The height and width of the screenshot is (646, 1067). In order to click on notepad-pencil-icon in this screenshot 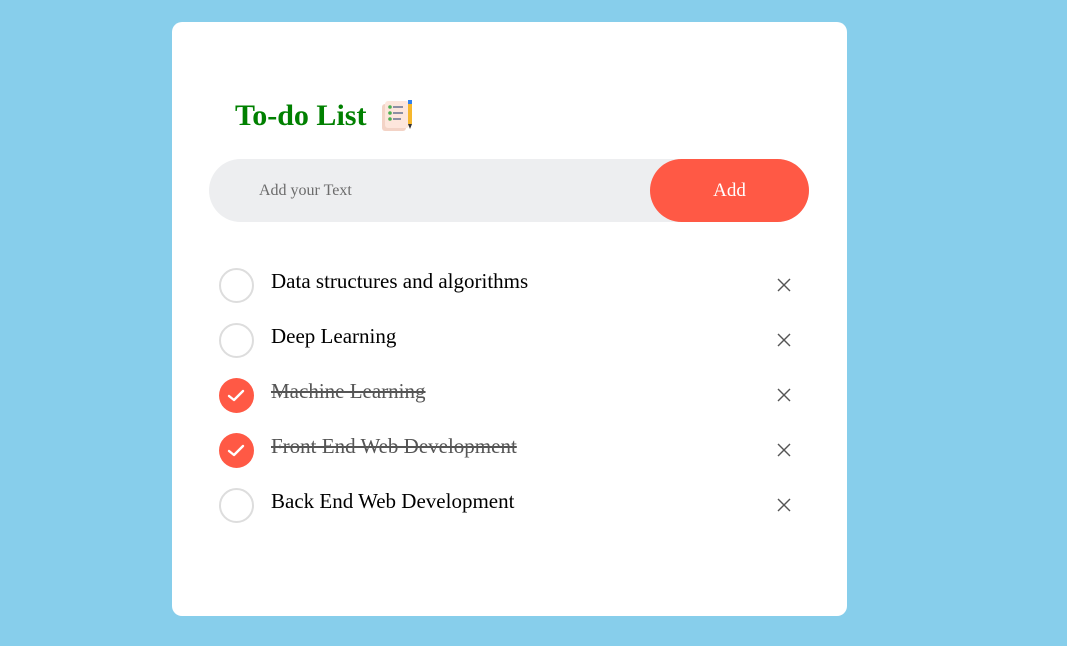, I will do `click(397, 116)`.